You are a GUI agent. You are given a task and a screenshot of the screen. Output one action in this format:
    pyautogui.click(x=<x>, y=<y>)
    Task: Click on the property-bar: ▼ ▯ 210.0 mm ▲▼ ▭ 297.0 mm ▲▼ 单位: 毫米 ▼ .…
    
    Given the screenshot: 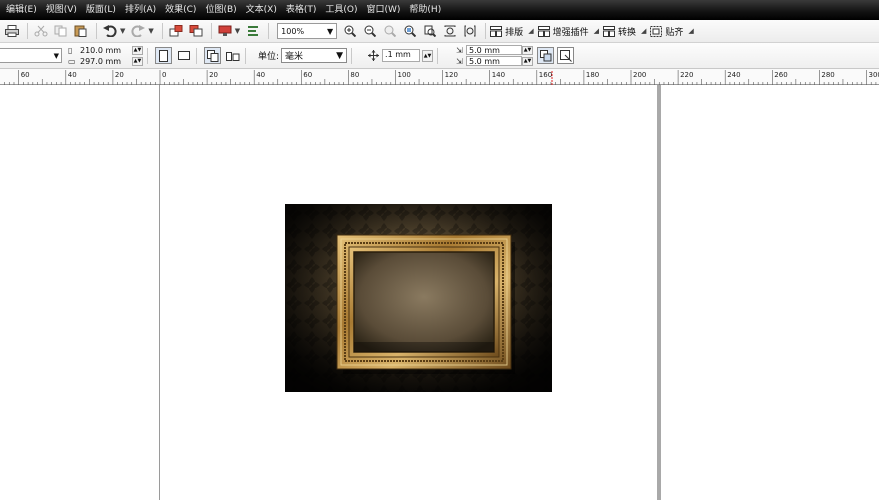 What is the action you would take?
    pyautogui.click(x=439, y=56)
    